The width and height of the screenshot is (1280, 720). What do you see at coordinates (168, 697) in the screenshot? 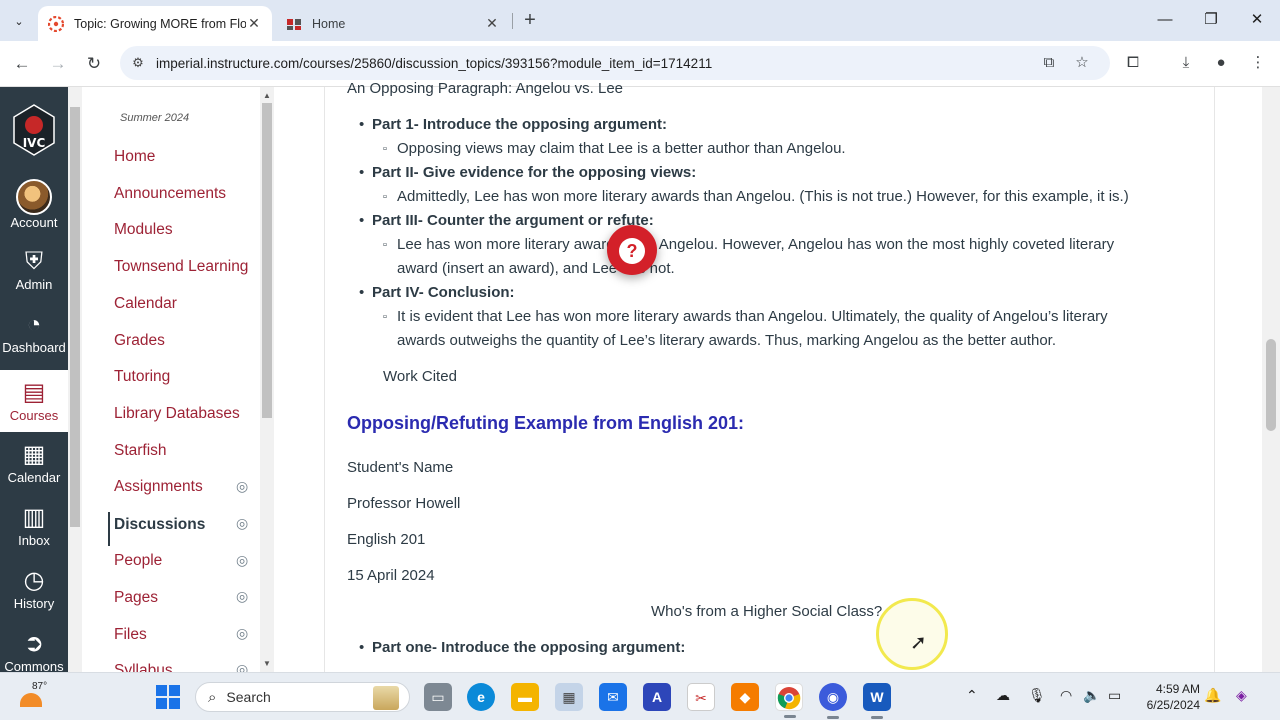
I see `windows-start-icon` at bounding box center [168, 697].